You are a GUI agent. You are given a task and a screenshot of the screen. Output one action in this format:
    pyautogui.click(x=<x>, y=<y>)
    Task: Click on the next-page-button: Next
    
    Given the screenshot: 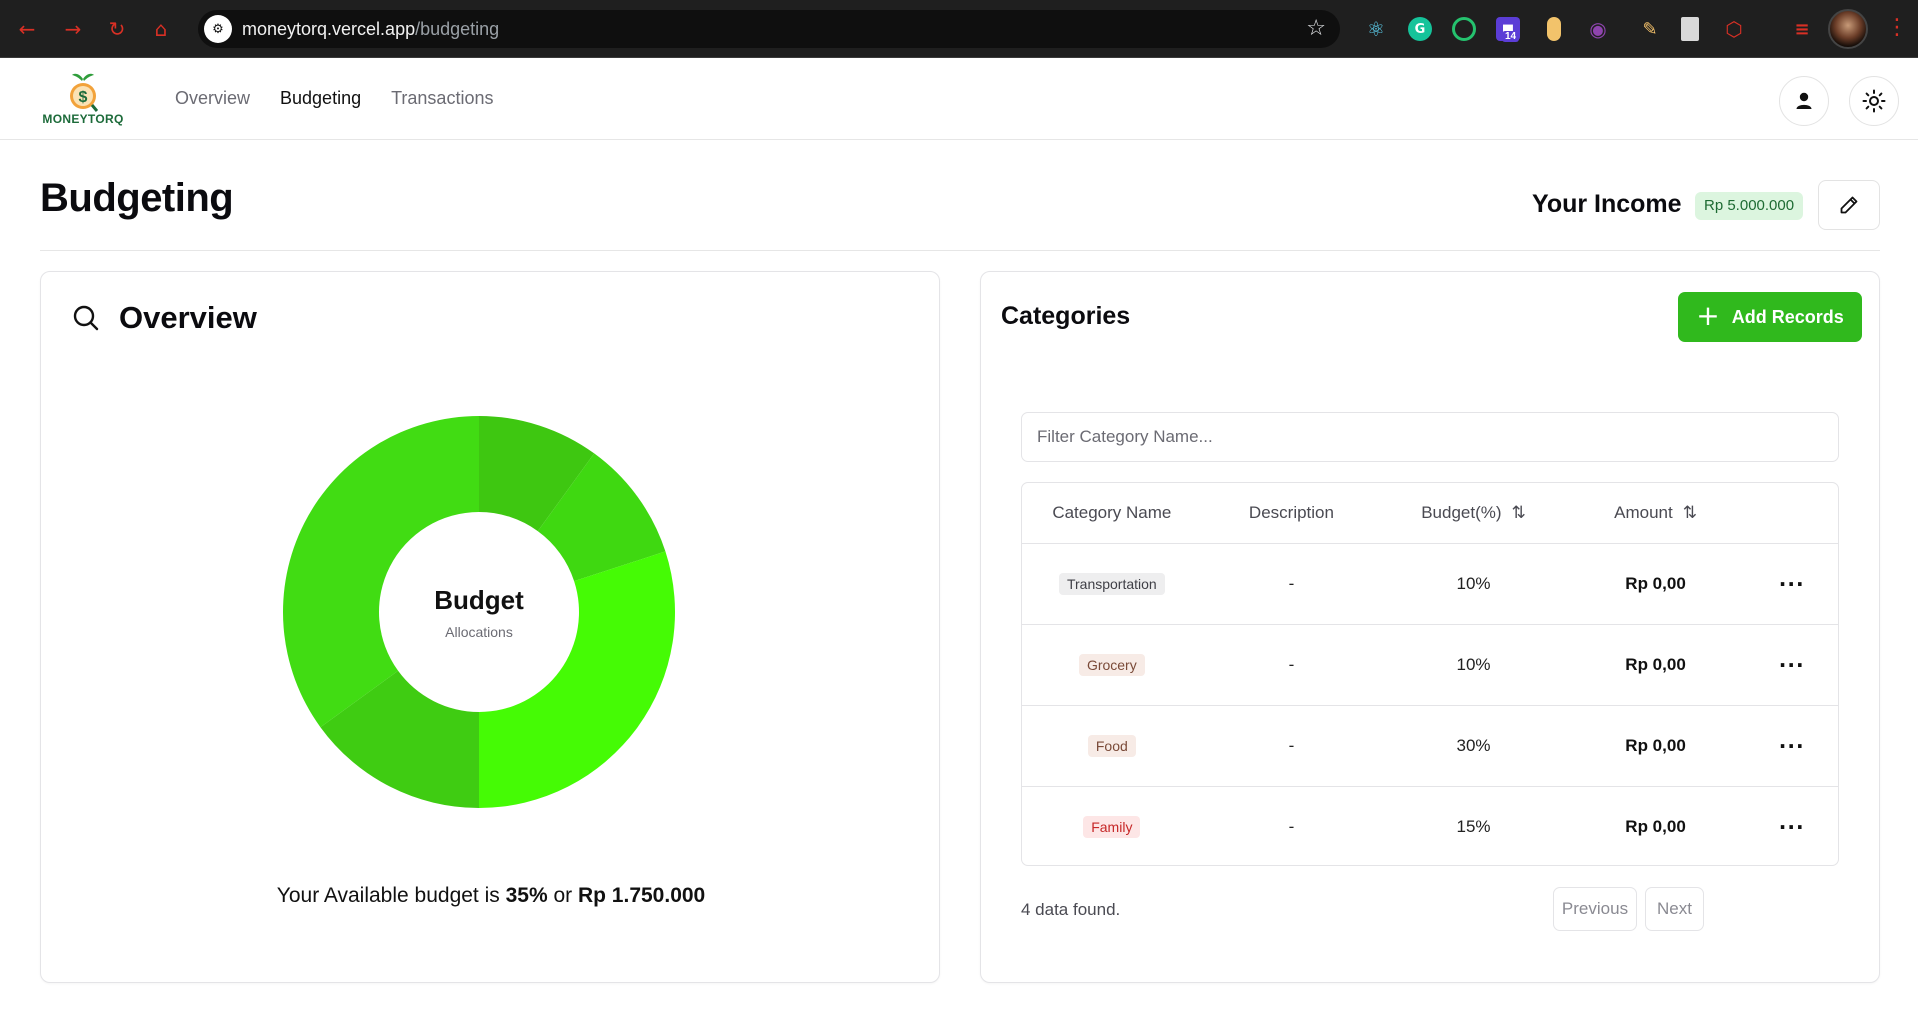 What is the action you would take?
    pyautogui.click(x=1674, y=909)
    